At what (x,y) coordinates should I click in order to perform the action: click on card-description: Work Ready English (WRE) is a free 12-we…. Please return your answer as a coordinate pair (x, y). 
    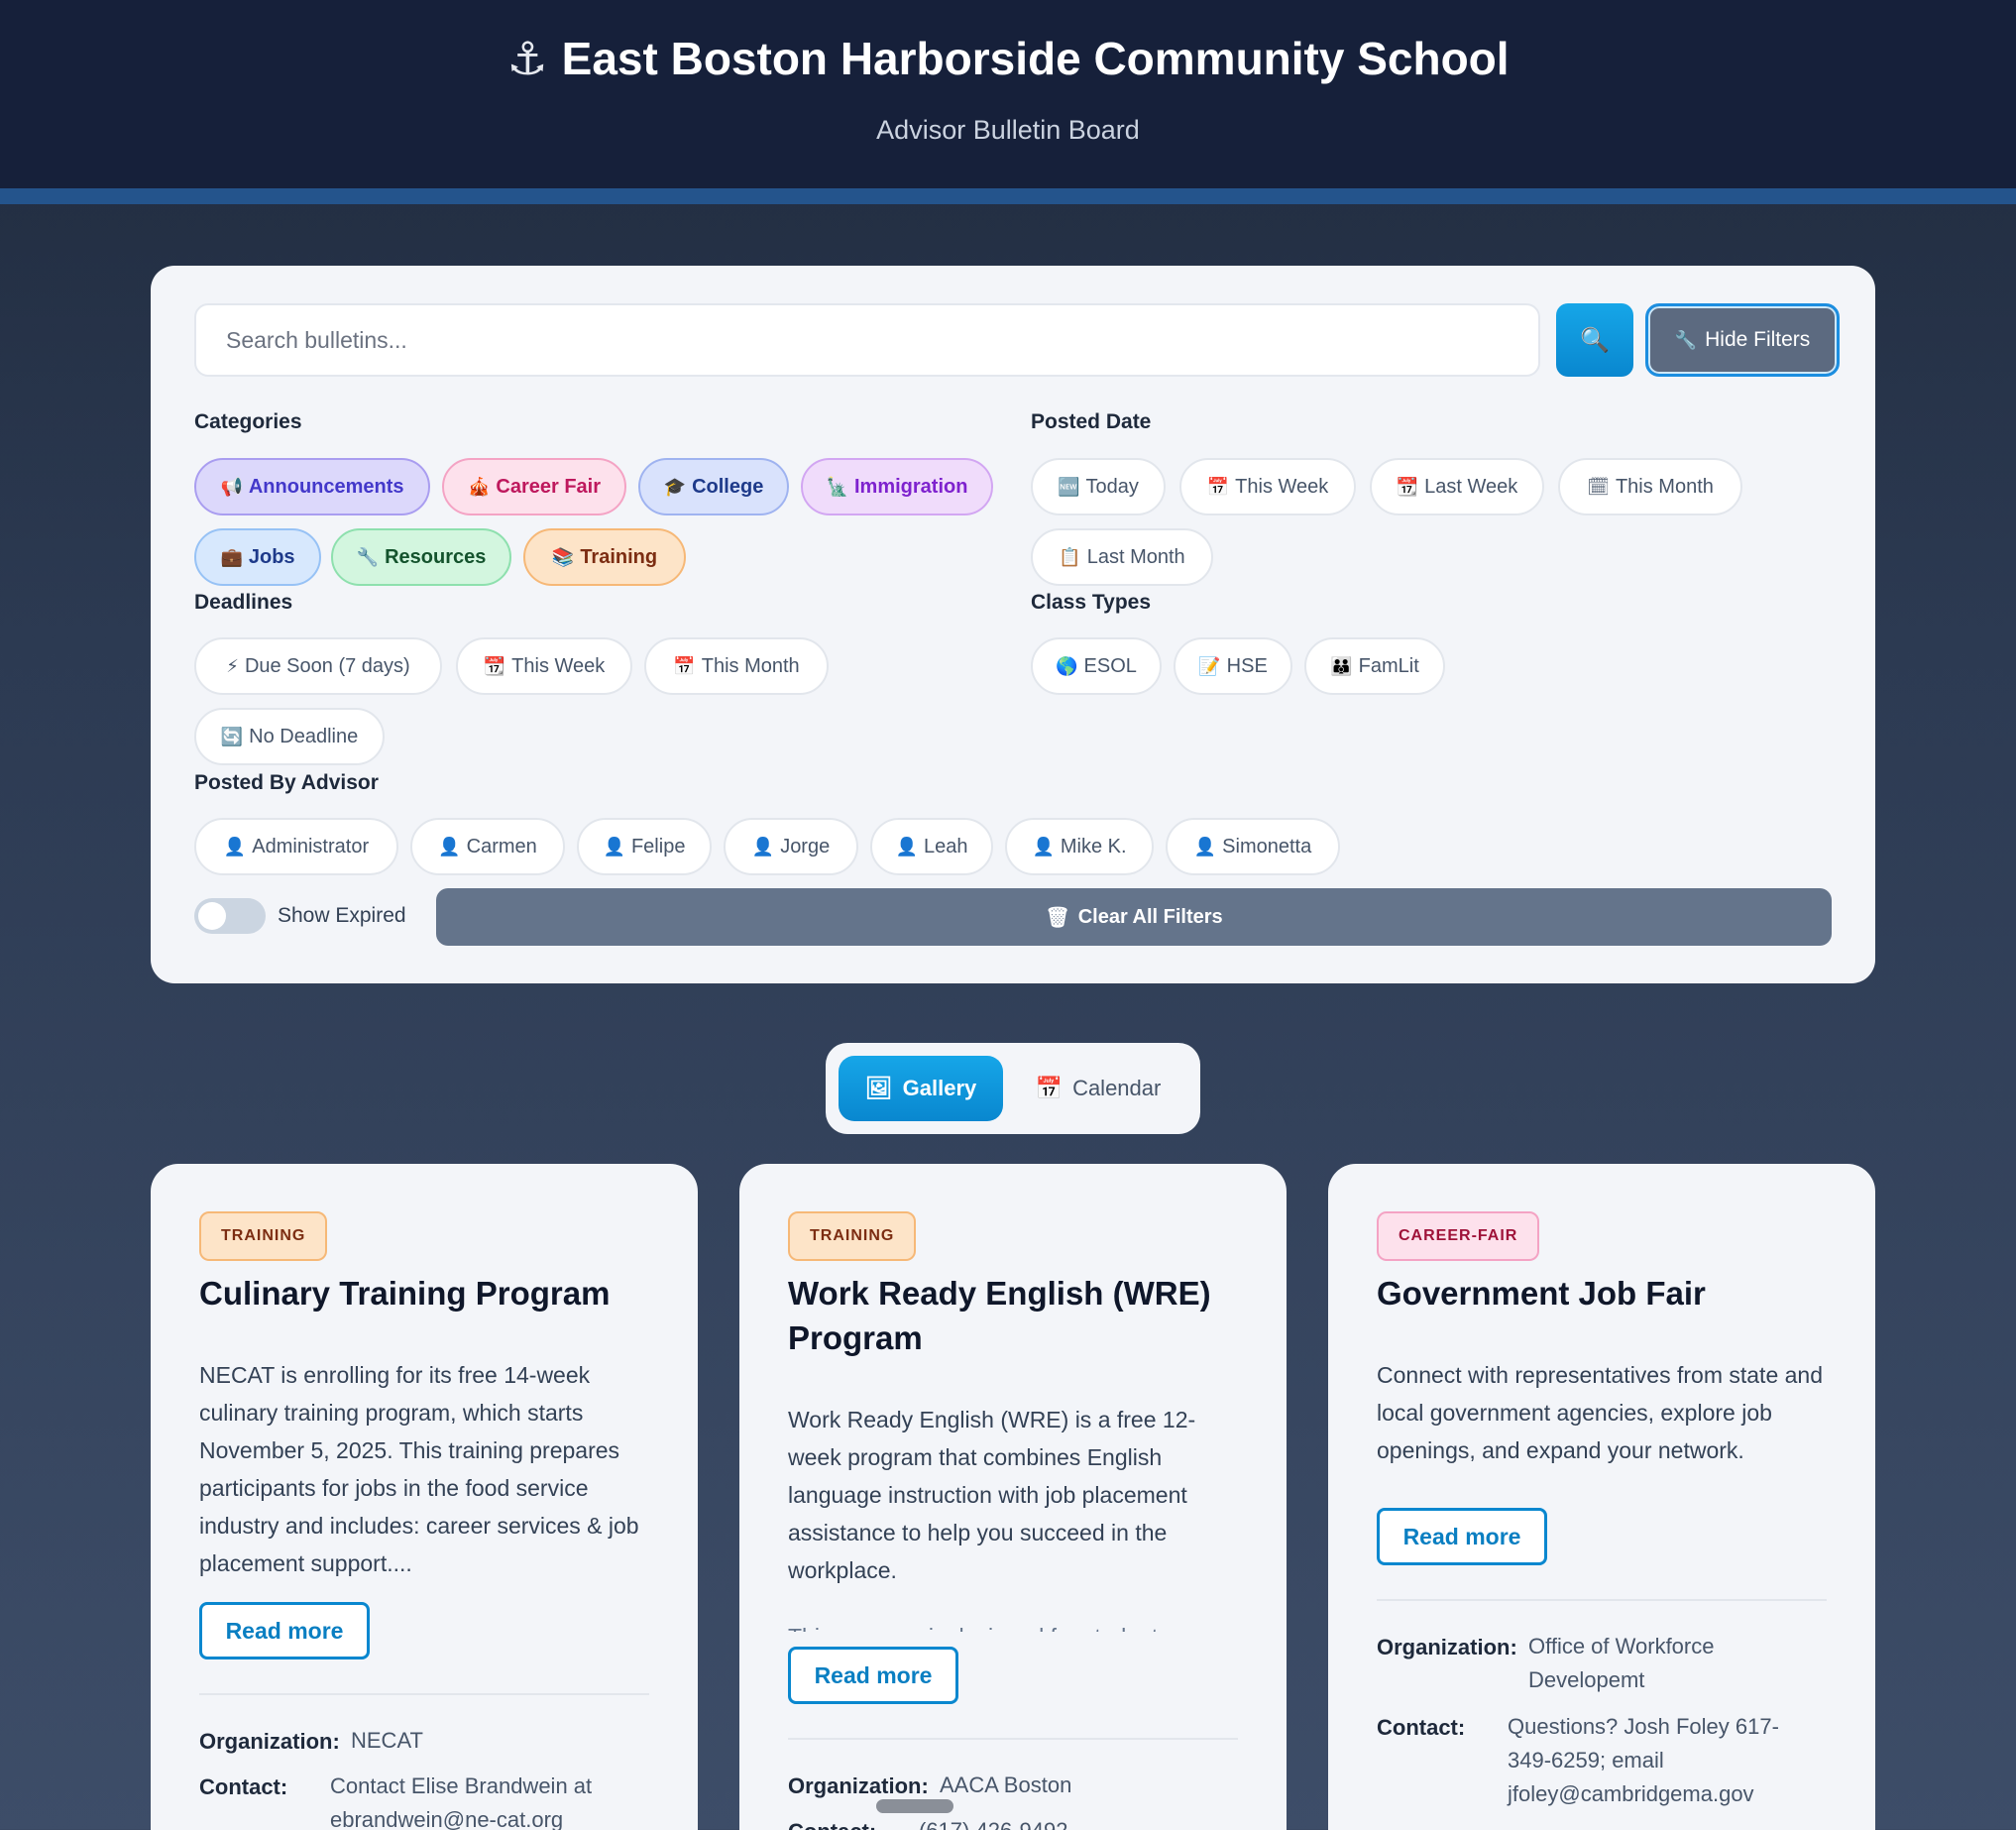
    Looking at the image, I should click on (992, 1495).